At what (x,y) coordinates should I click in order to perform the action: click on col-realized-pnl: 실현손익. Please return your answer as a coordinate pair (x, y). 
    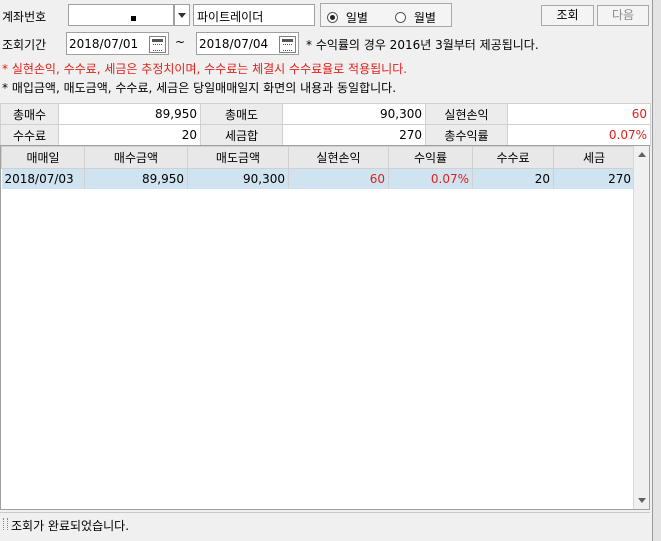
    Looking at the image, I should click on (338, 157).